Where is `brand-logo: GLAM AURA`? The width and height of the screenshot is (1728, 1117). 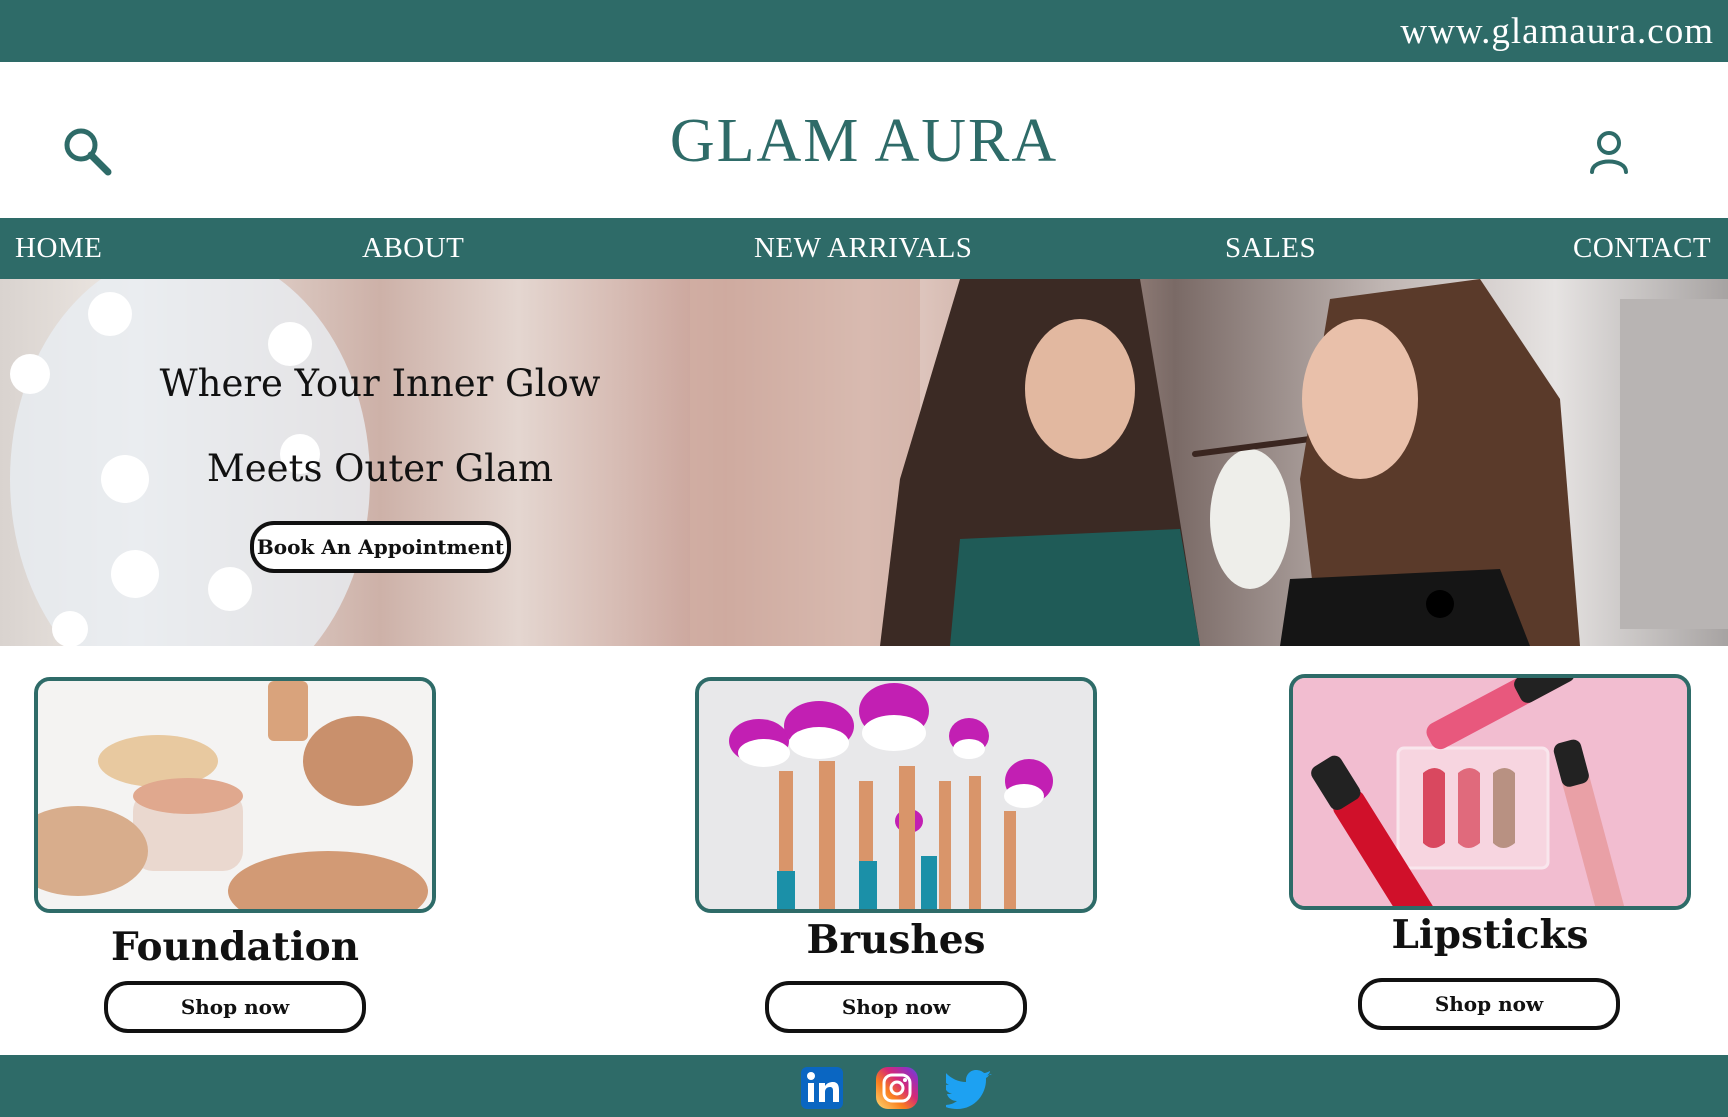 brand-logo: GLAM AURA is located at coordinates (864, 141).